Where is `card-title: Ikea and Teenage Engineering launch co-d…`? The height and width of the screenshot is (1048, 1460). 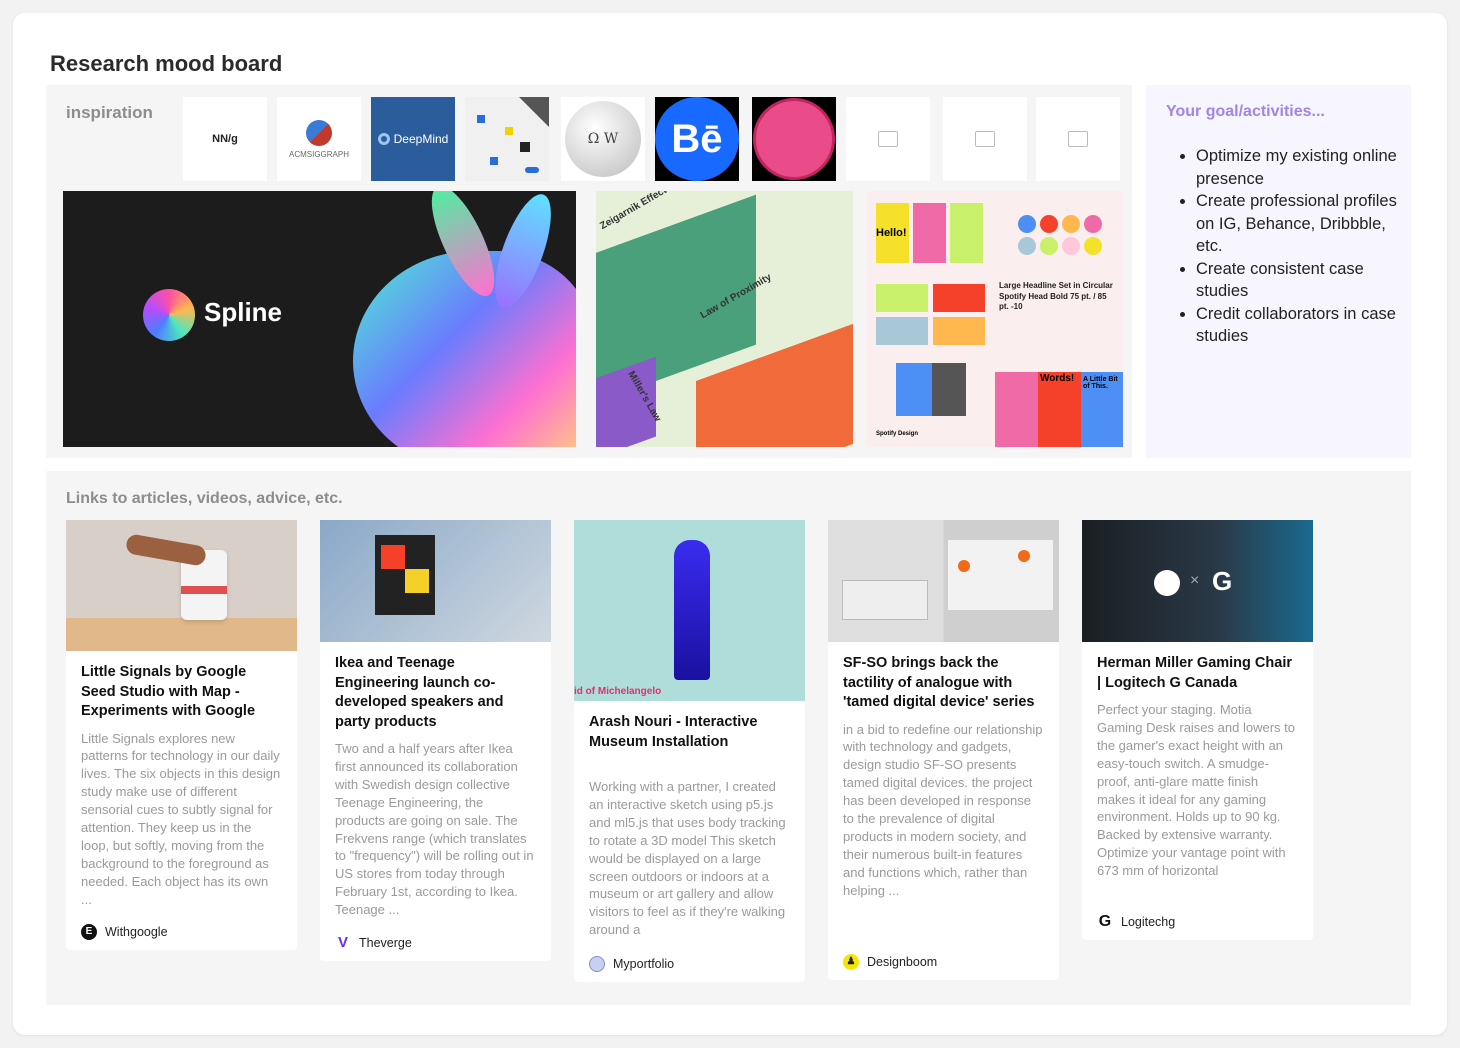 card-title: Ikea and Teenage Engineering launch co-d… is located at coordinates (435, 693).